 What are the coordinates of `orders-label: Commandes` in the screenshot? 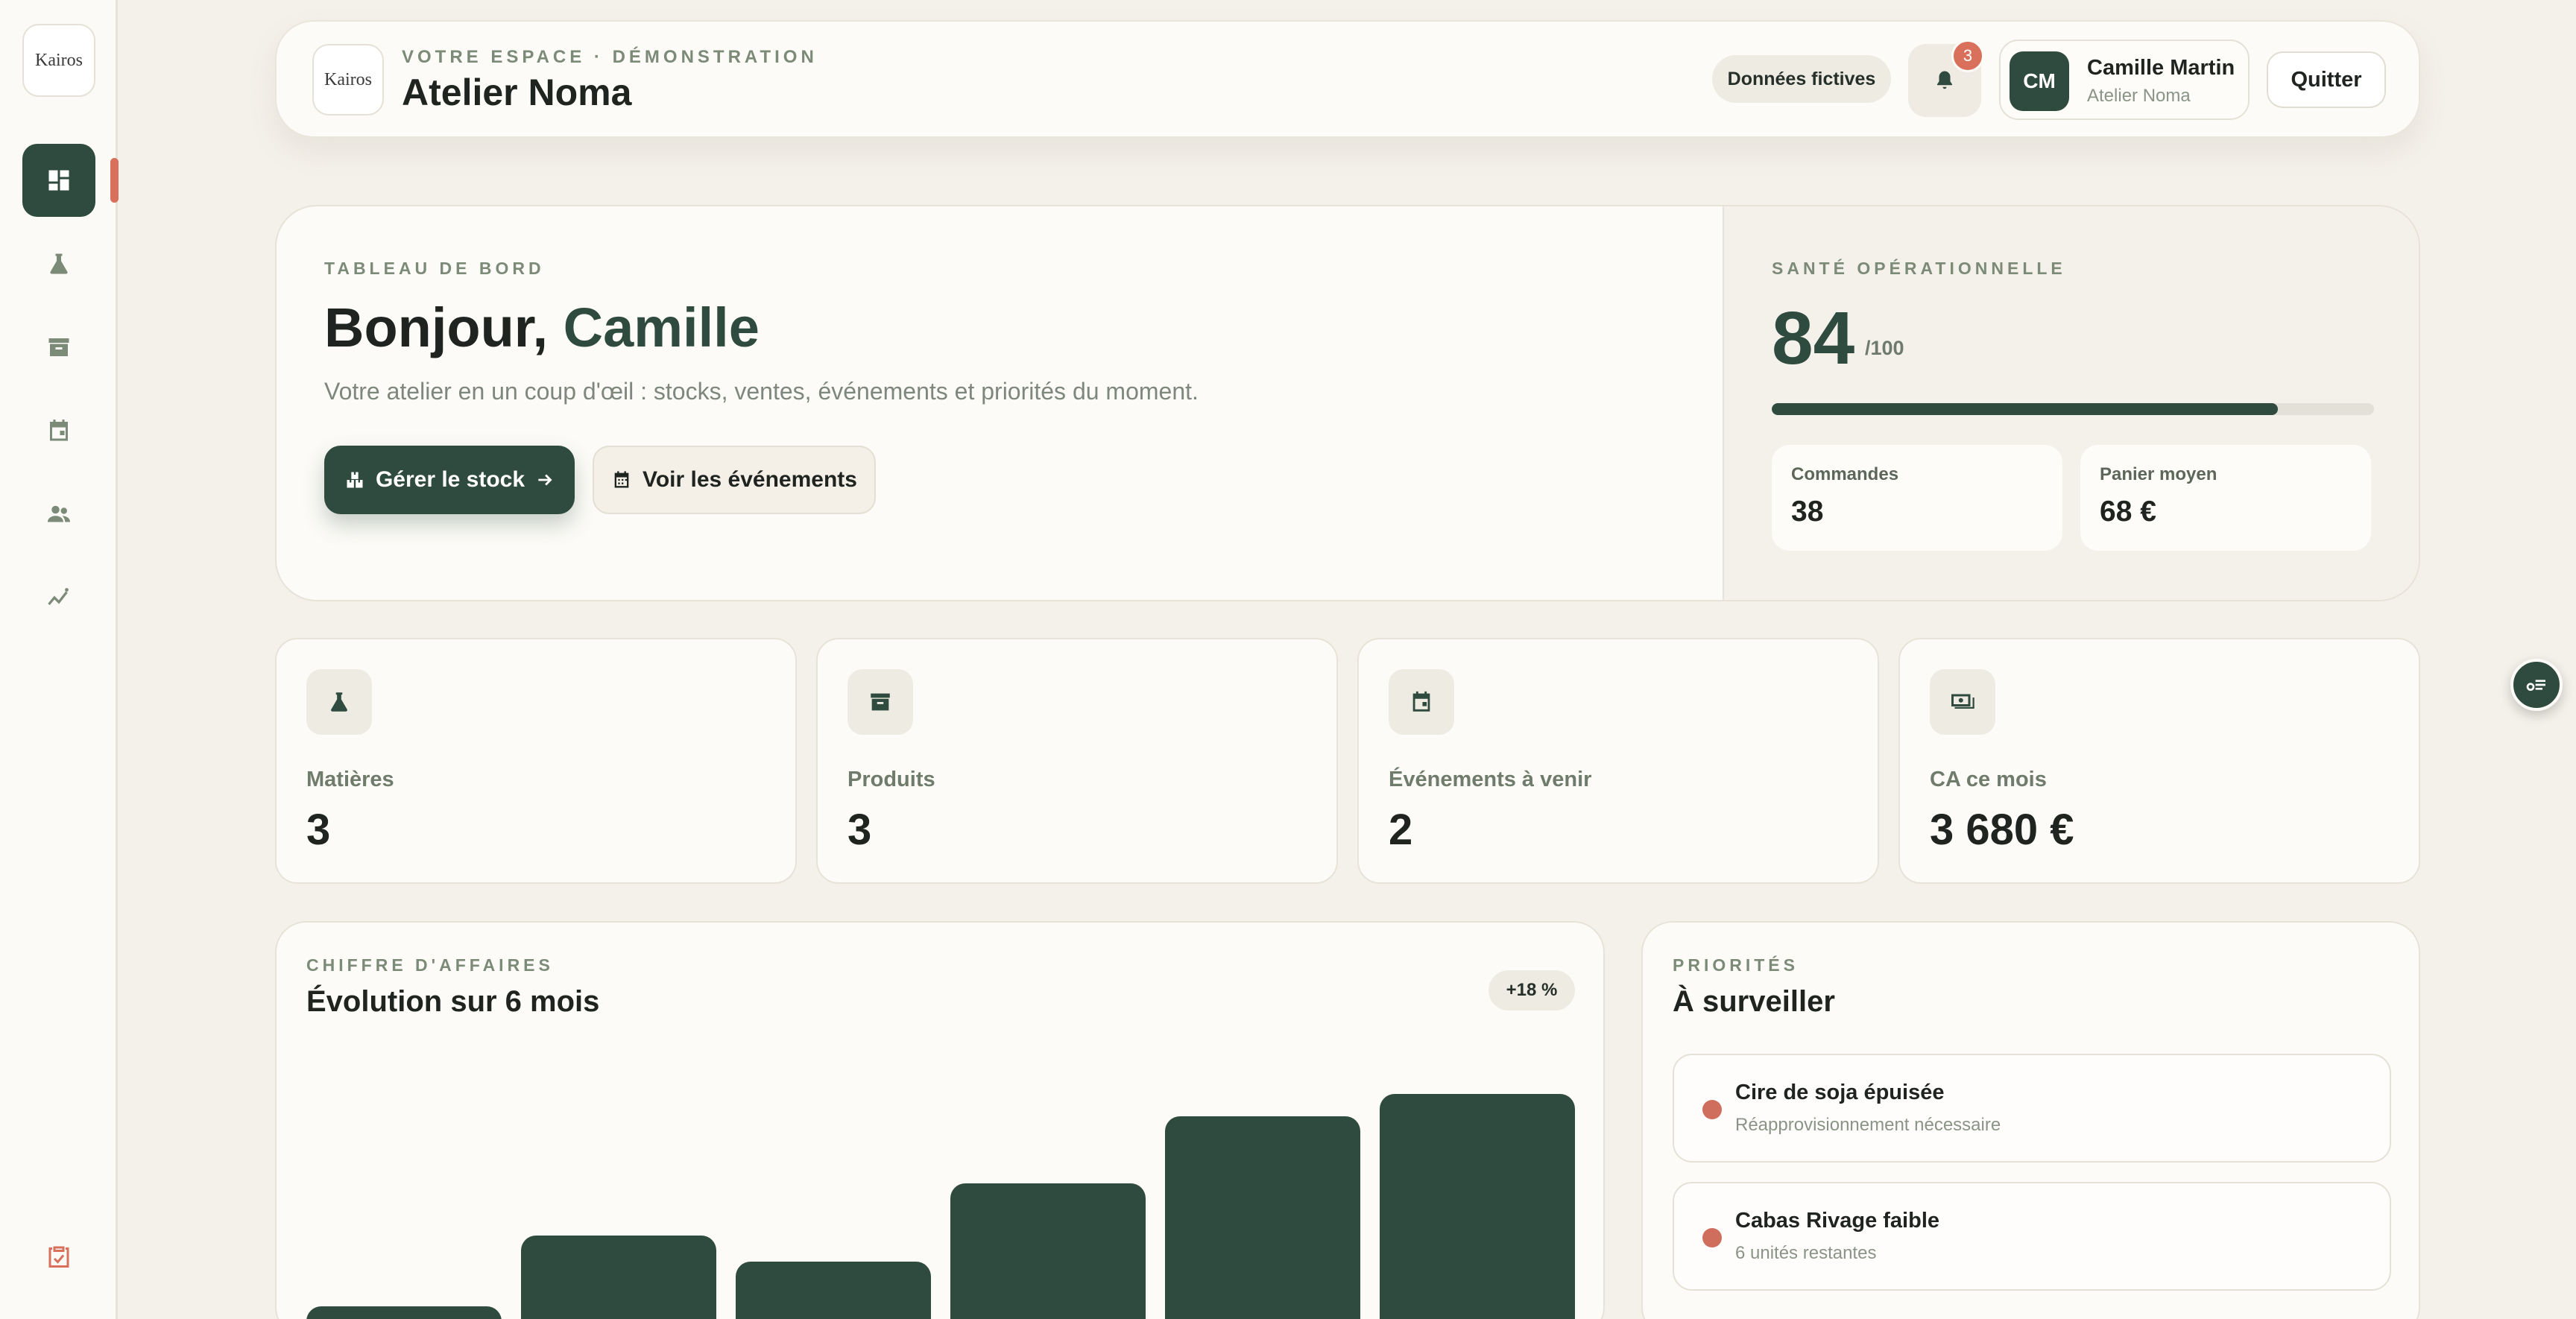 It's located at (1845, 474).